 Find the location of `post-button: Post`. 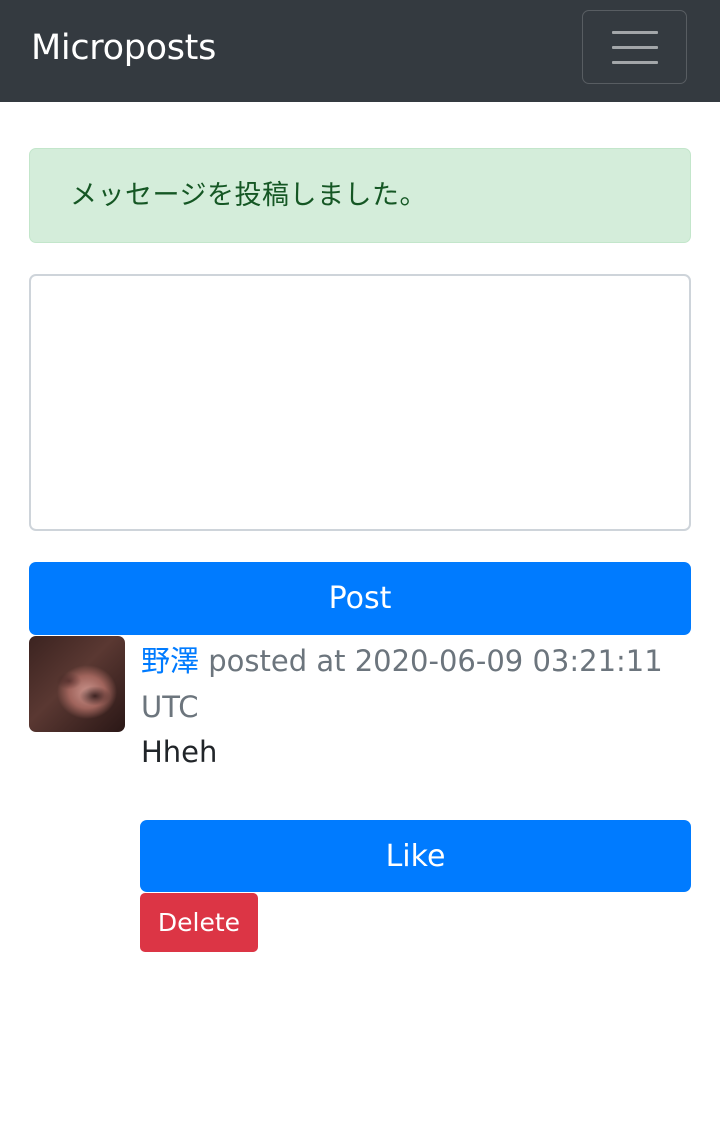

post-button: Post is located at coordinates (360, 598).